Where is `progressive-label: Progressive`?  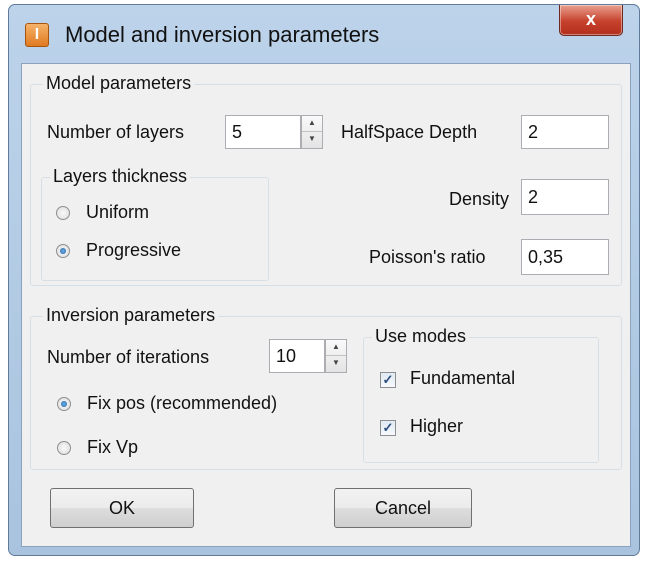
progressive-label: Progressive is located at coordinates (133, 250).